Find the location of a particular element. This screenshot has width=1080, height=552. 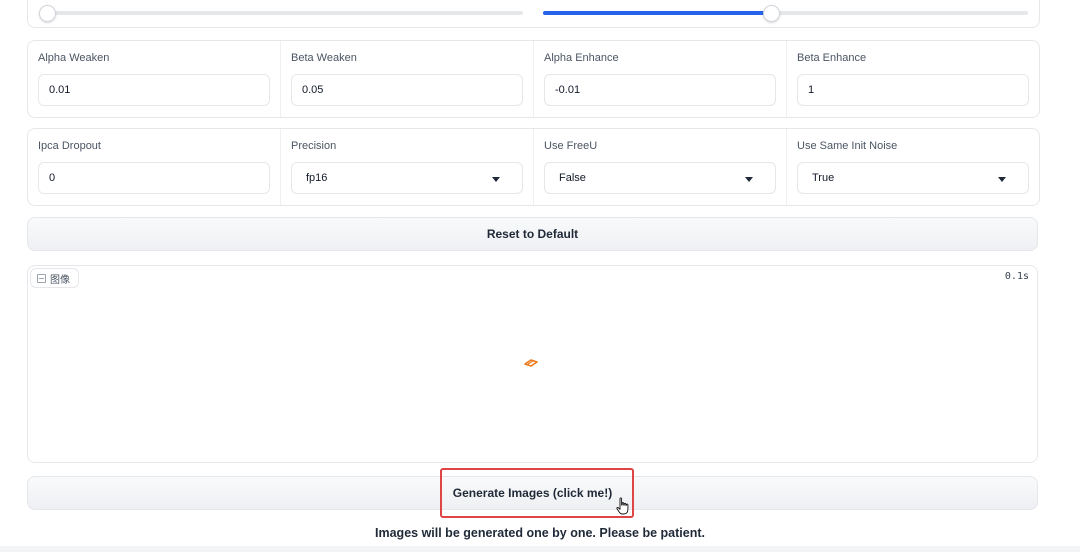

alpha-weaken-input: 0.01 is located at coordinates (154, 90).